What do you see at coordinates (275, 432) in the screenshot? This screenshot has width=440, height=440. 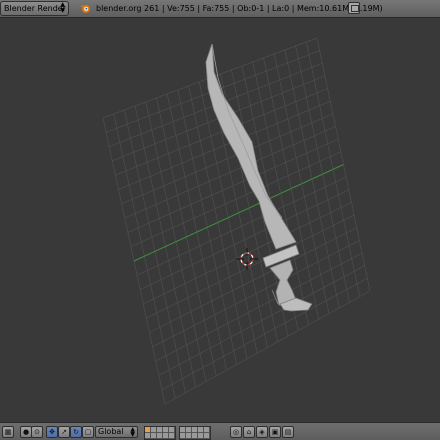 I see `render-icon: ▣` at bounding box center [275, 432].